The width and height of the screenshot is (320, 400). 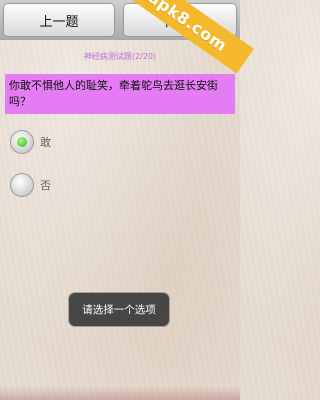 I want to click on toast-message: 请选择一个选项, so click(x=119, y=309).